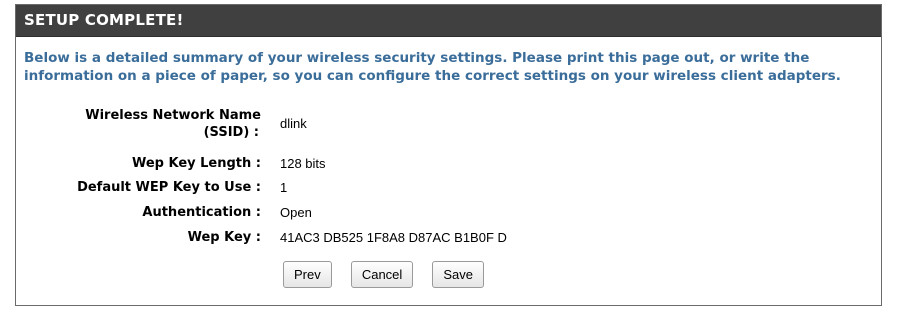 The image size is (901, 312). Describe the element at coordinates (458, 274) in the screenshot. I see `save-button: Save` at that location.